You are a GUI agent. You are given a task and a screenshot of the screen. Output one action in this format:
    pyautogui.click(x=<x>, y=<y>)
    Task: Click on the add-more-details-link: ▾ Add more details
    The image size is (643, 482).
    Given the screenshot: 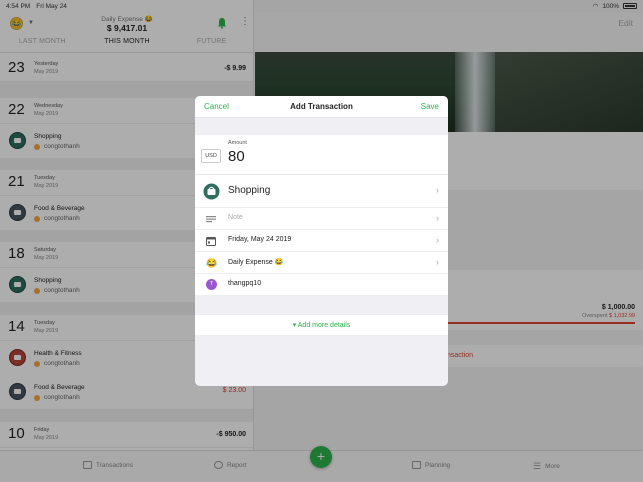 What is the action you would take?
    pyautogui.click(x=321, y=325)
    